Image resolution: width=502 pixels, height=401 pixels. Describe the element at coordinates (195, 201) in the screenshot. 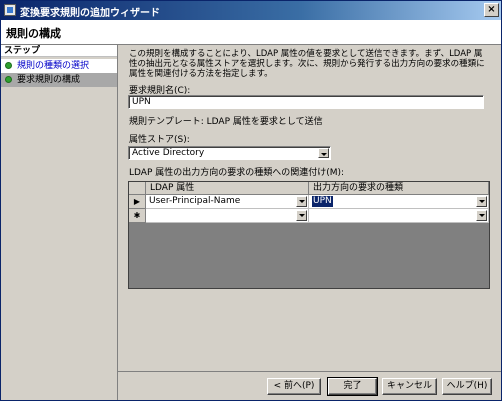

I see `ldap-attribute-value: User-Principal-Name` at that location.